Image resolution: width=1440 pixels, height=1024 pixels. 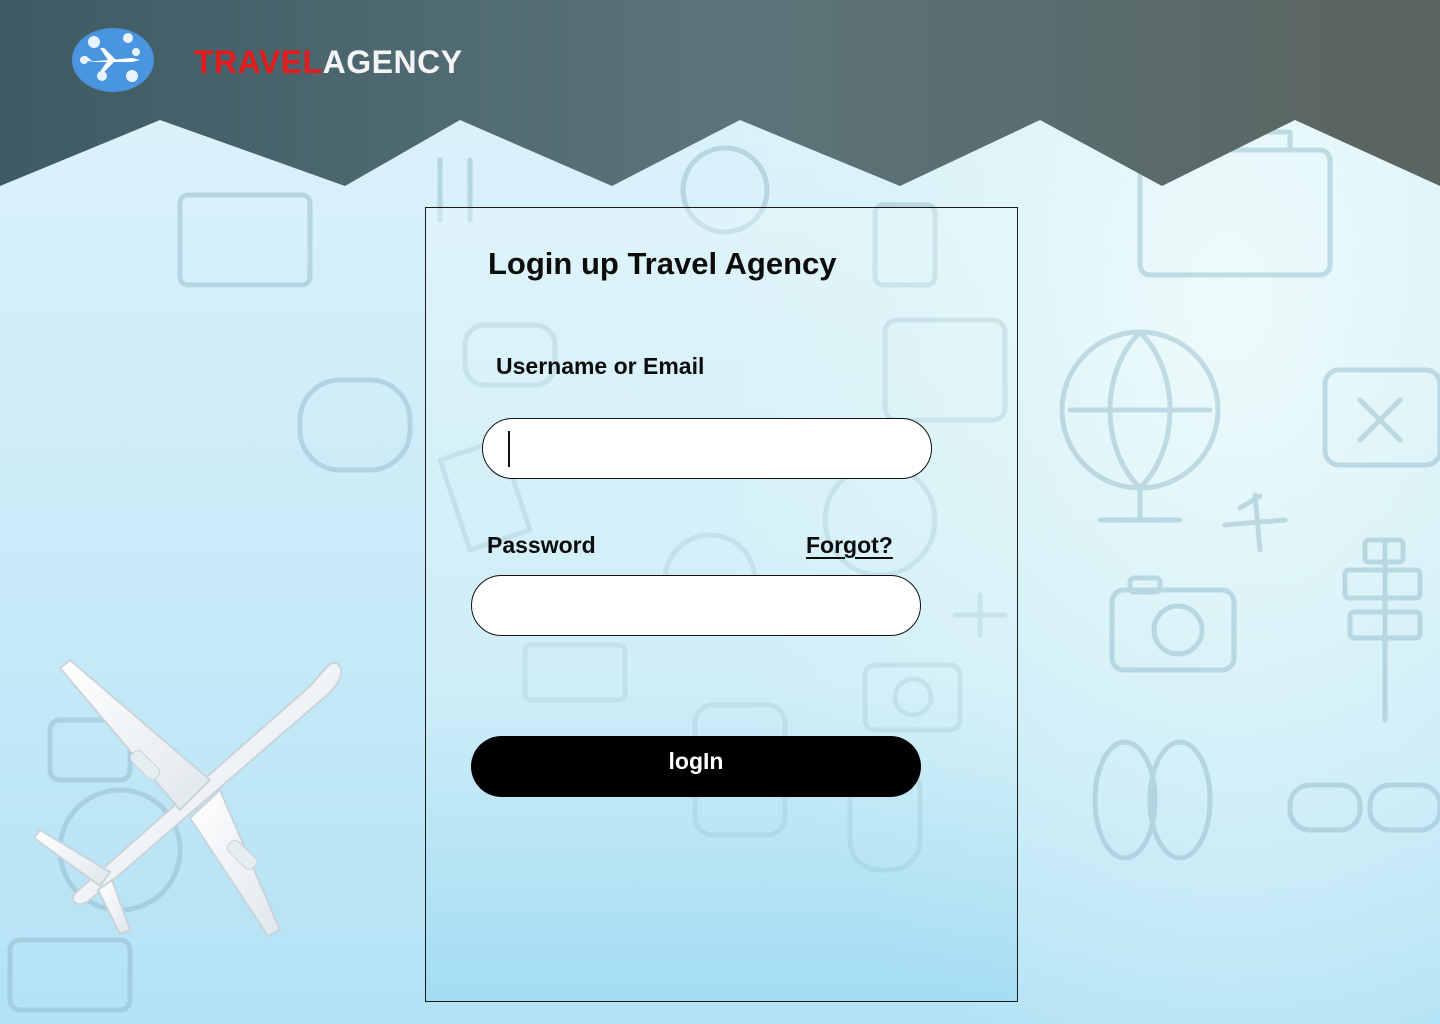 What do you see at coordinates (1381, 417) in the screenshot?
I see `map-icon` at bounding box center [1381, 417].